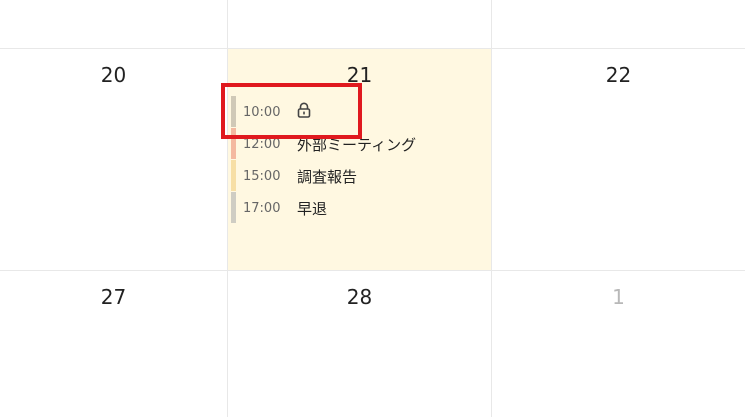 This screenshot has width=745, height=417. I want to click on event-time: 15:00, so click(262, 176).